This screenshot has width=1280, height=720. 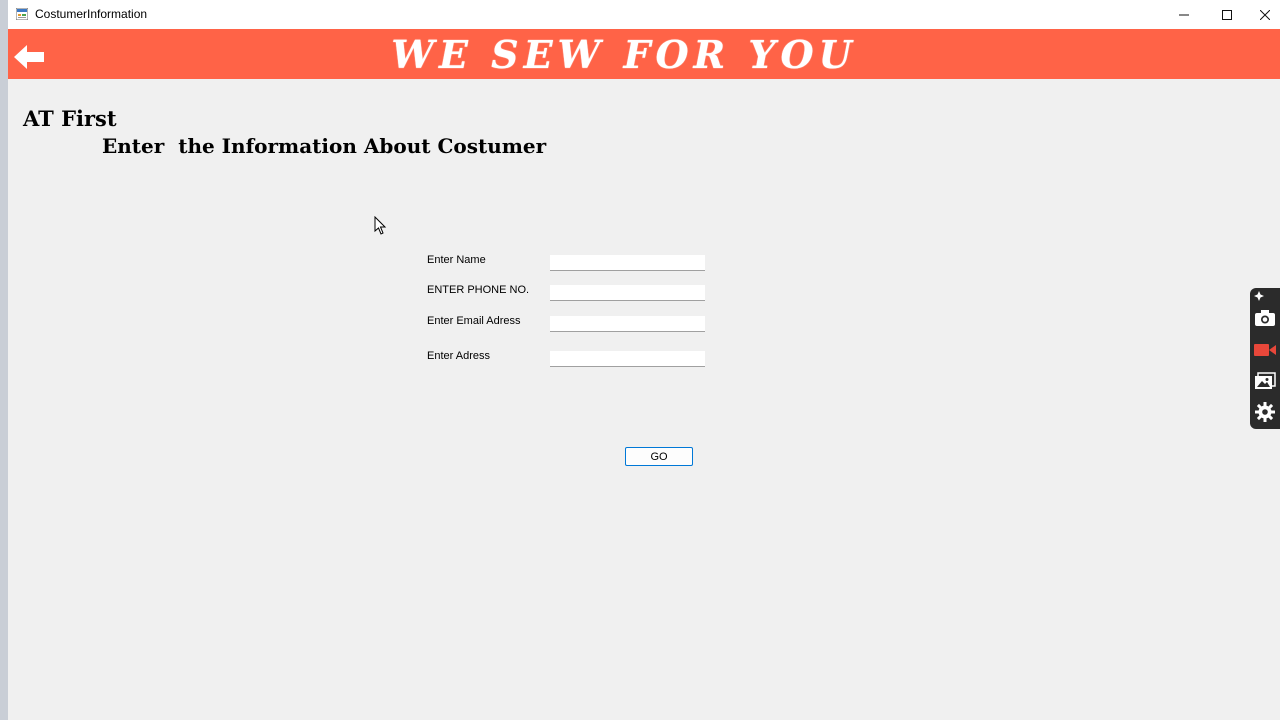 I want to click on go-button: GO, so click(x=659, y=456).